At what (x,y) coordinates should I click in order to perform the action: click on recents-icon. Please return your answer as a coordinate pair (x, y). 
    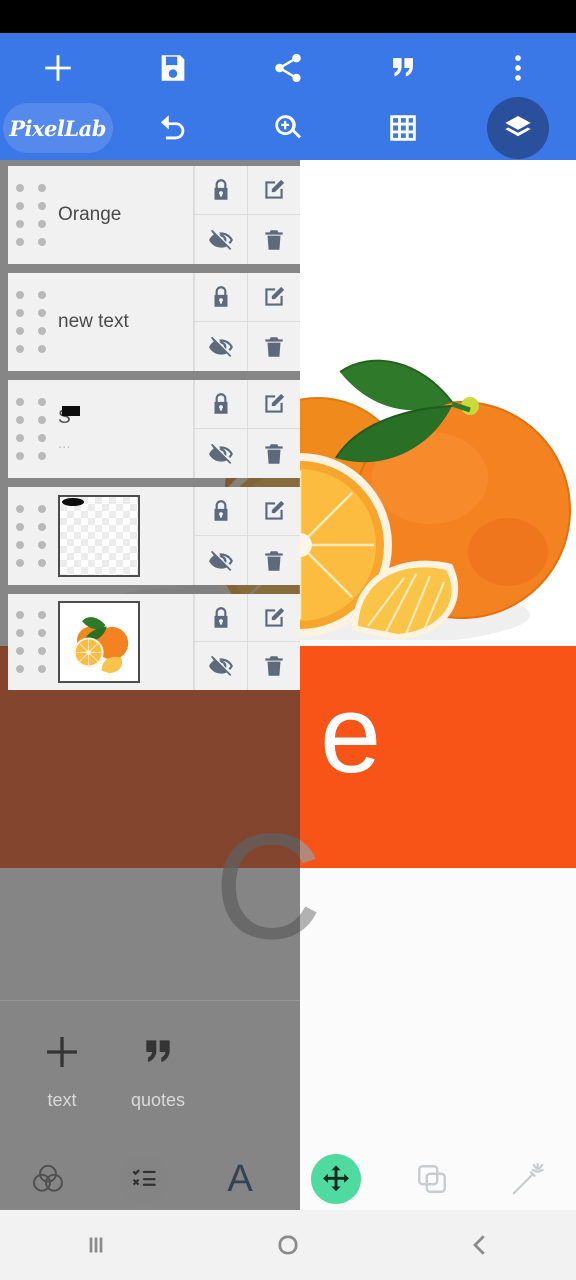
    Looking at the image, I should click on (96, 1245).